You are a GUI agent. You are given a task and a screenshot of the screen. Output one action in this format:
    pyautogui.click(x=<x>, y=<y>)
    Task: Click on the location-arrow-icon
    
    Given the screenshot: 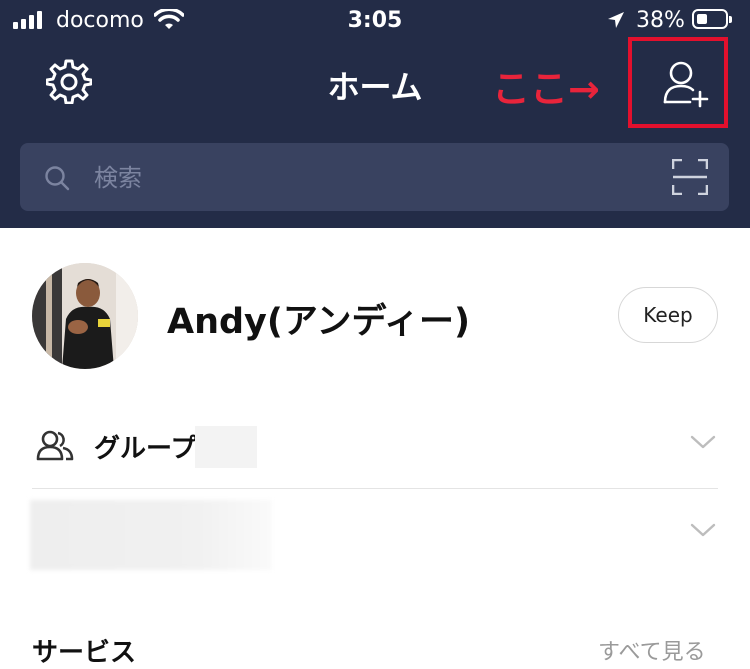 What is the action you would take?
    pyautogui.click(x=616, y=20)
    